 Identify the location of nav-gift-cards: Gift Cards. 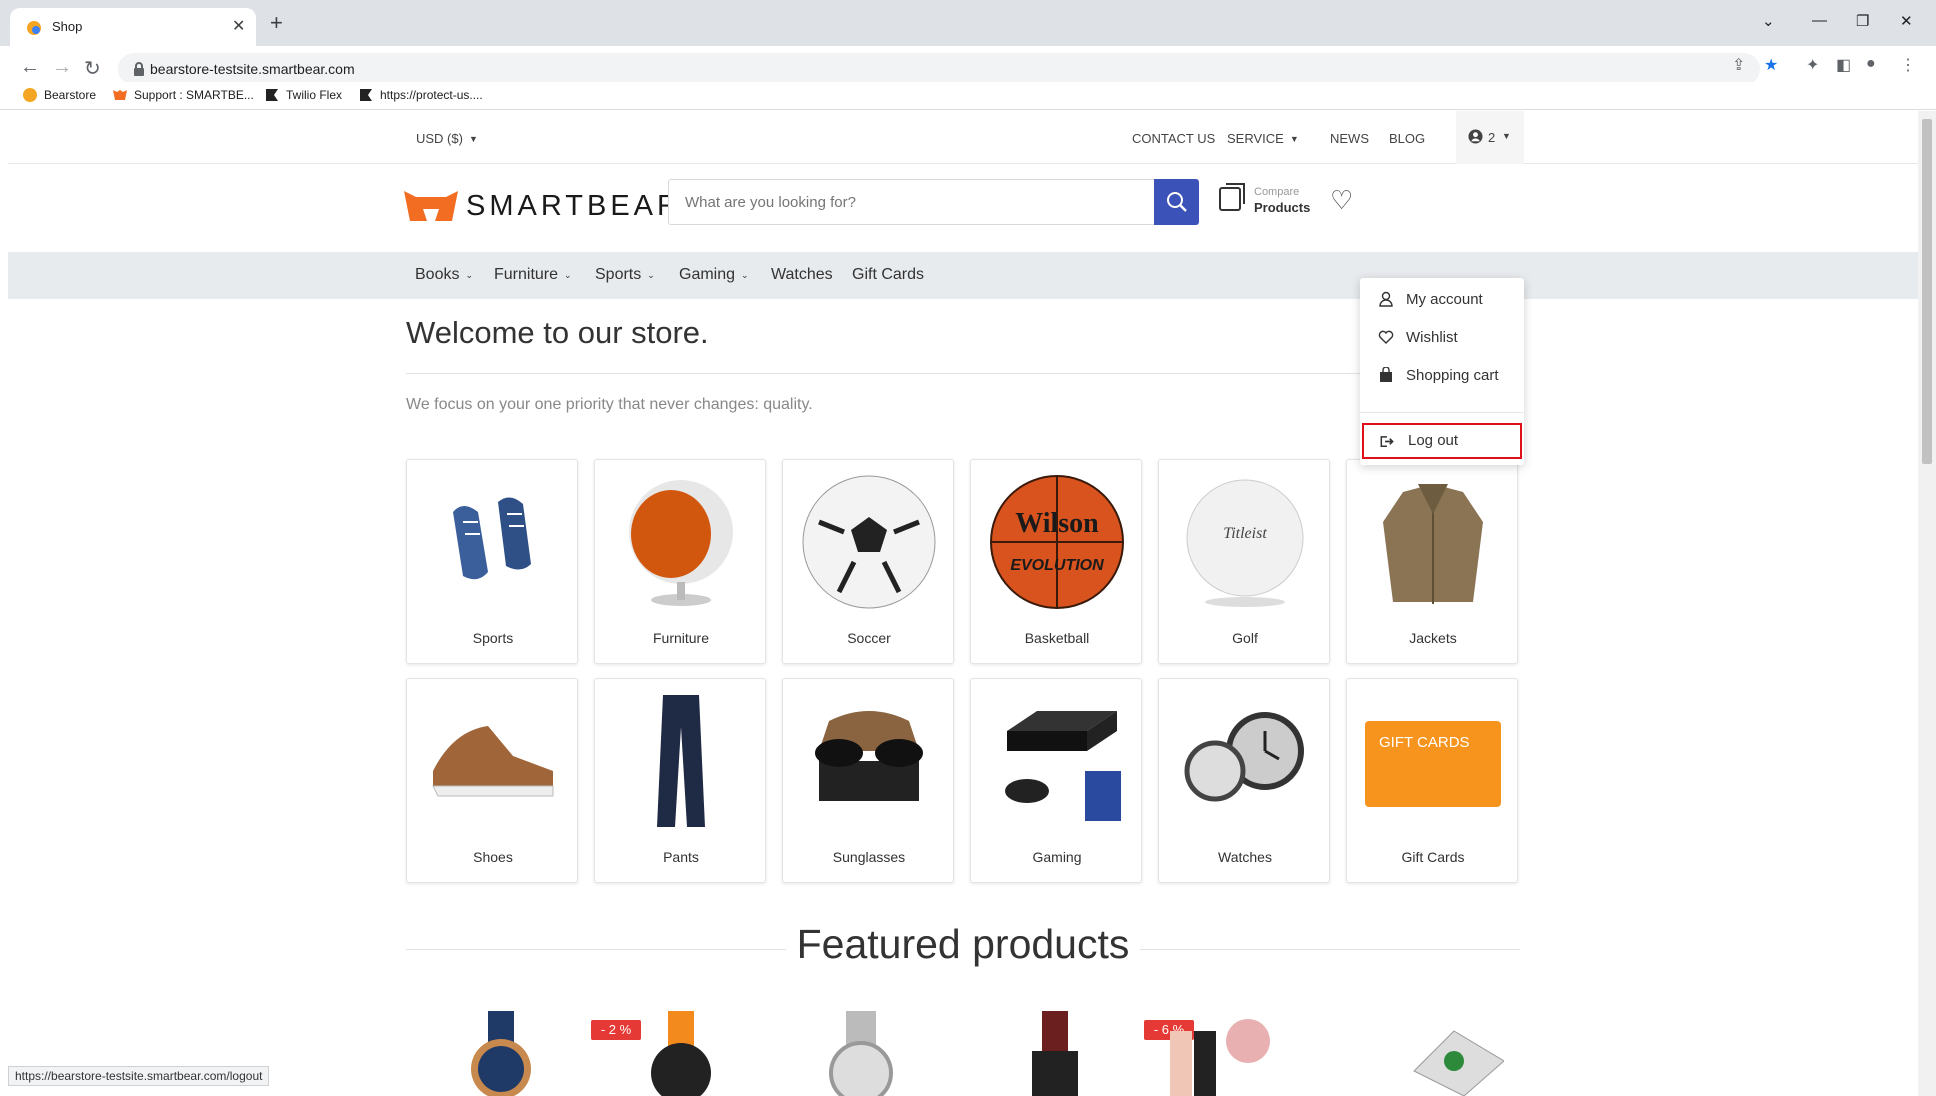
(888, 275).